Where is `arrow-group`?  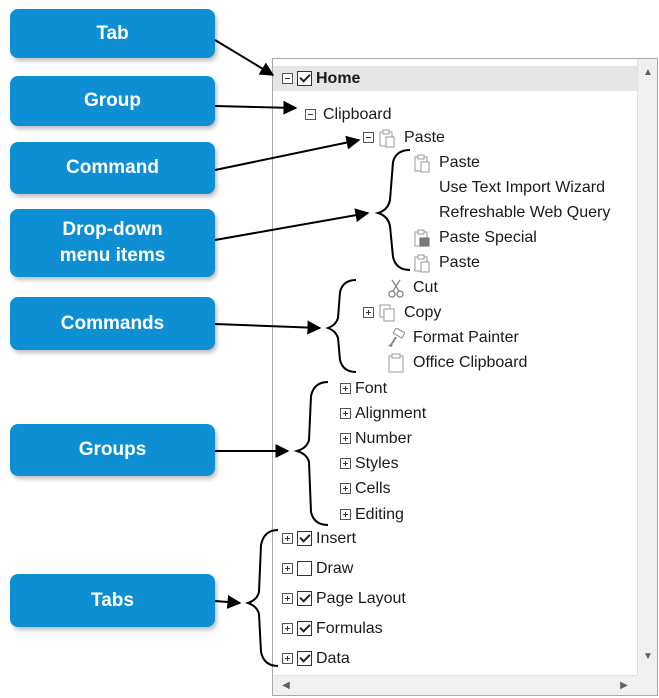
arrow-group is located at coordinates (256, 107).